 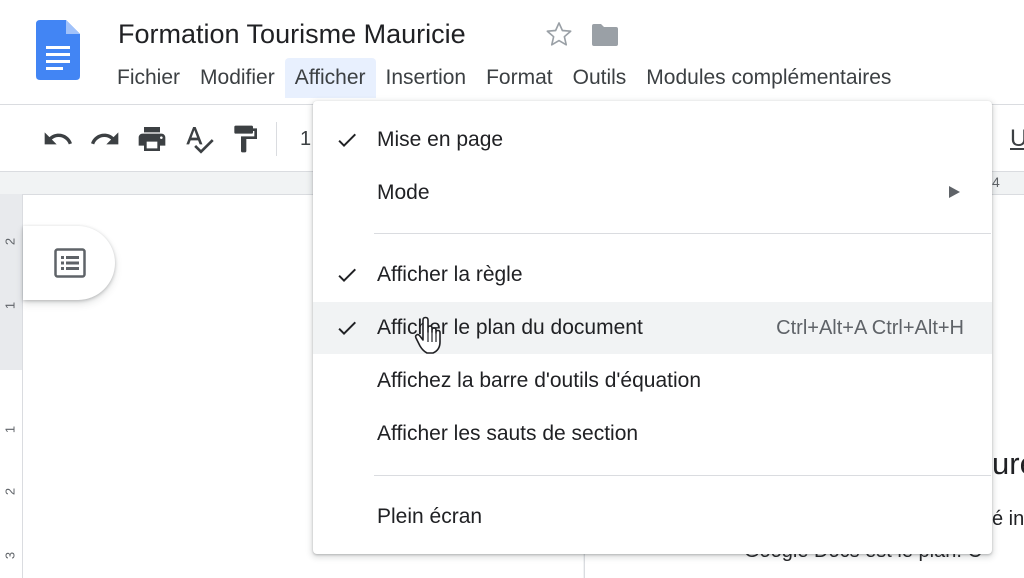 What do you see at coordinates (652, 275) in the screenshot?
I see `menu-item-afficher-regle: Afficher la règle` at bounding box center [652, 275].